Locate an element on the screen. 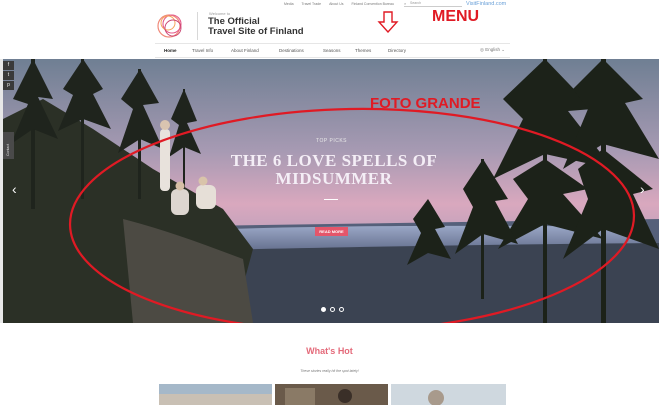  read-more-button: READ MORE is located at coordinates (331, 231).